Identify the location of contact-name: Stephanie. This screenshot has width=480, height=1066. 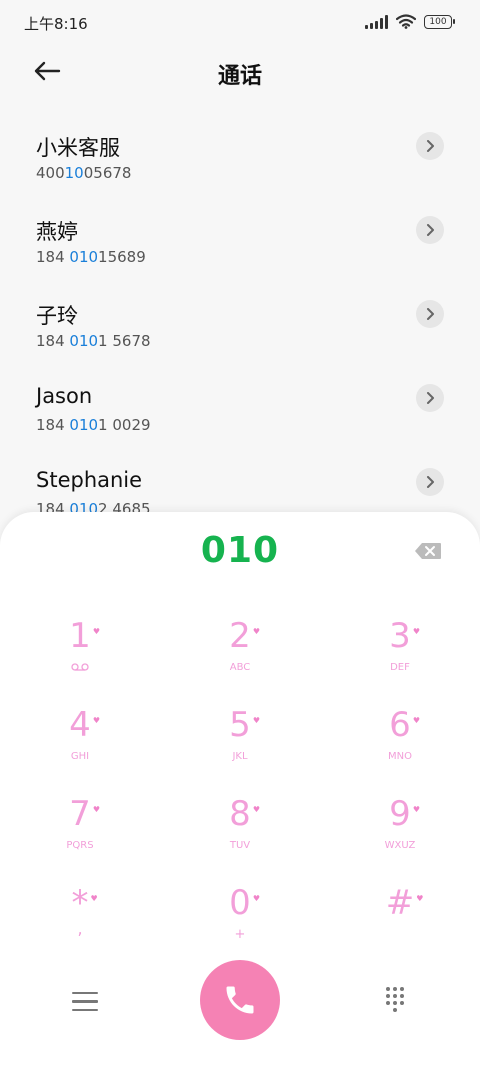
(89, 480).